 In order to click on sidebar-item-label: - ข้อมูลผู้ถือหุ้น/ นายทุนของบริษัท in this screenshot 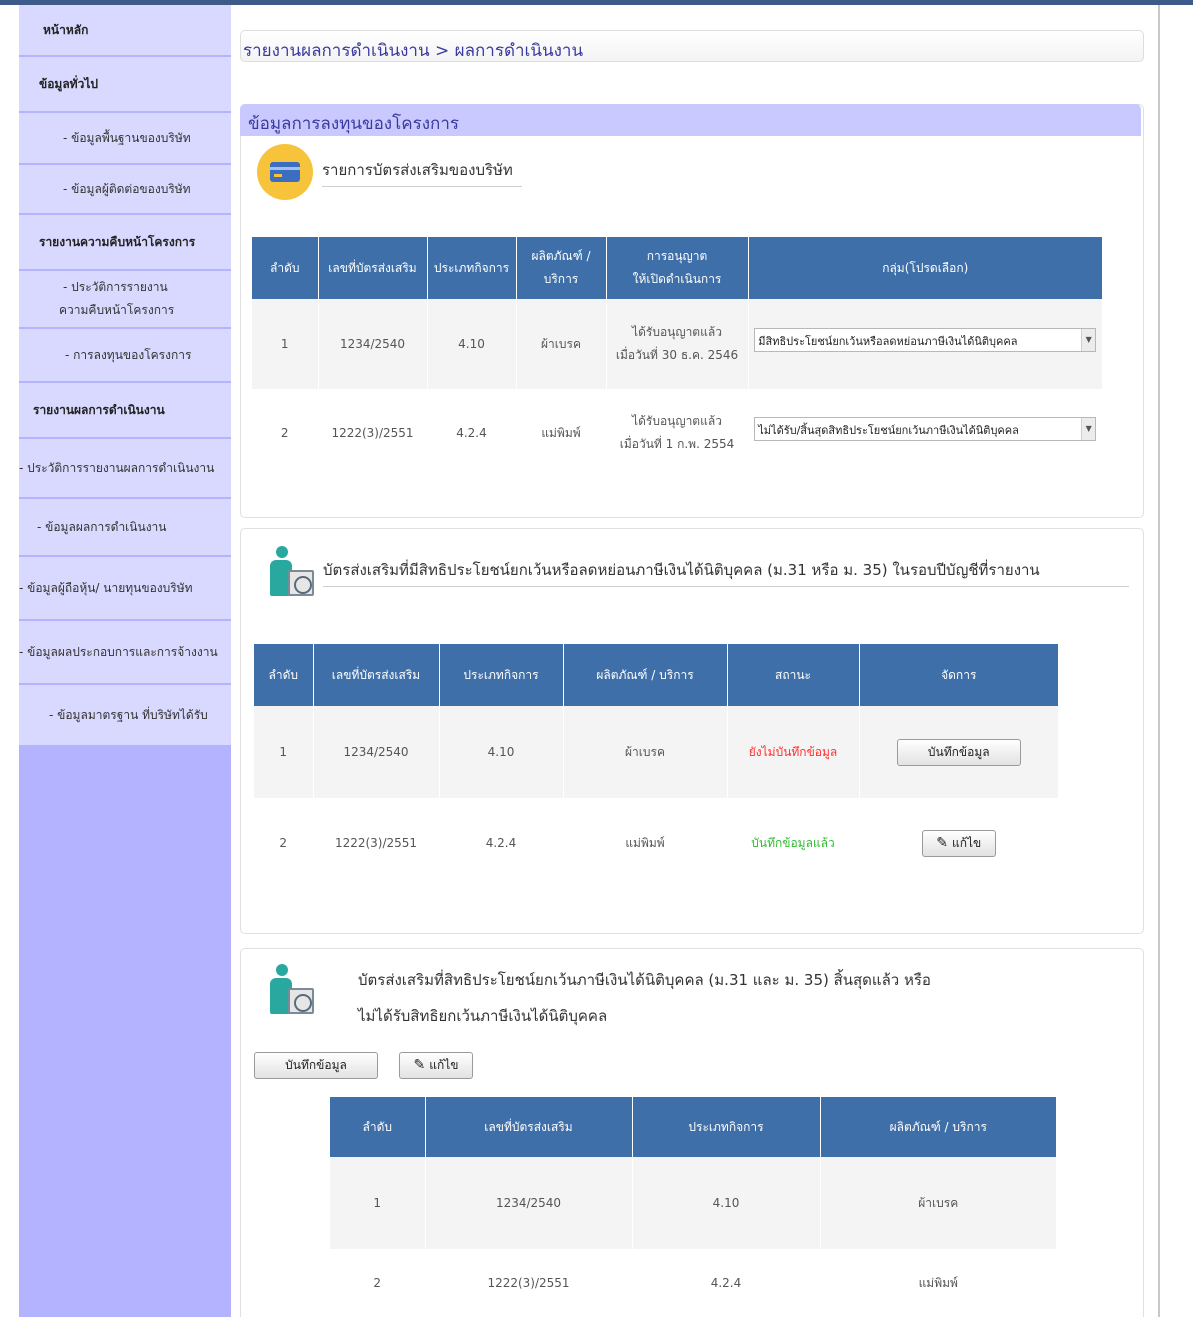, I will do `click(106, 587)`.